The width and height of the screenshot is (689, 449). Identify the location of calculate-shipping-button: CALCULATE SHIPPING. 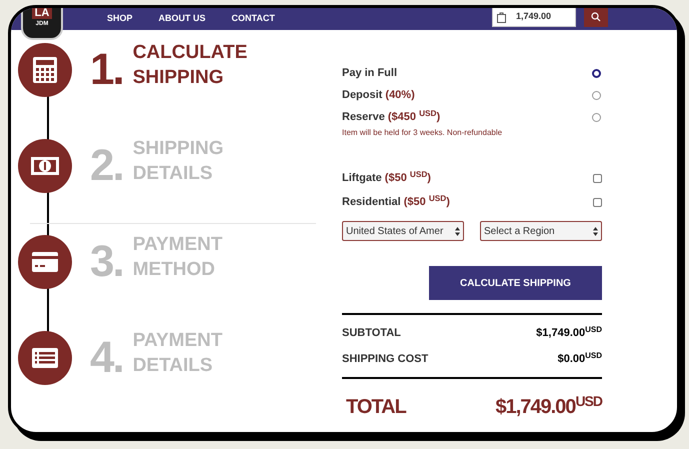
(515, 283).